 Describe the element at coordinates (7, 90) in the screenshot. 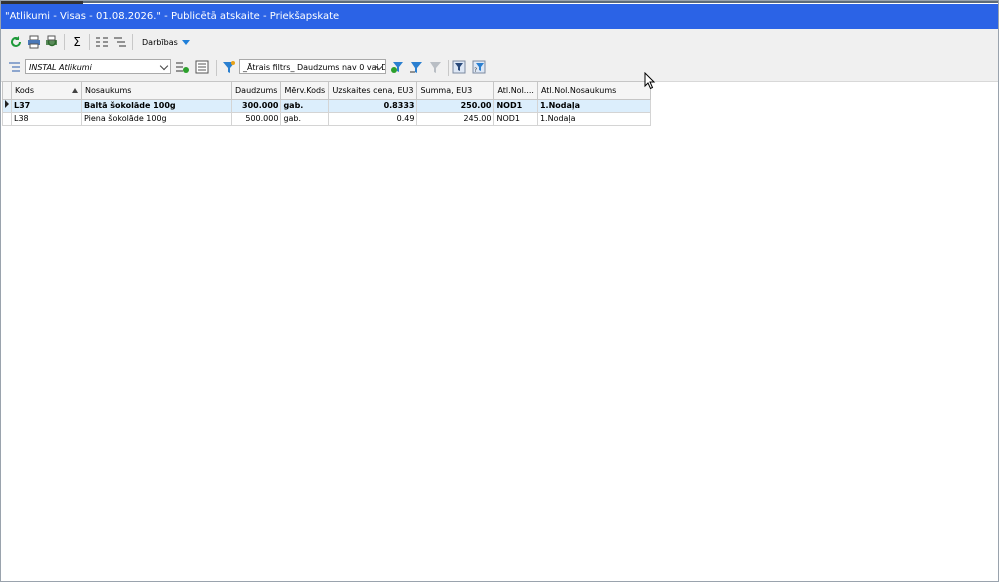

I see `row-indicator-header` at that location.